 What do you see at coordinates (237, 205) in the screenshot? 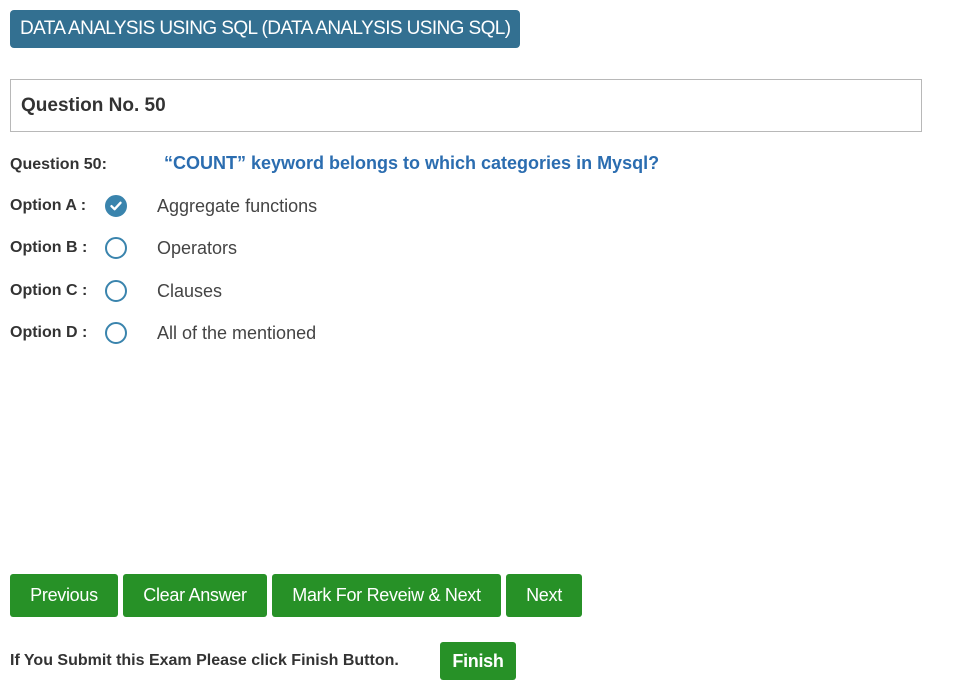
I see `option-a-text: Aggregate functions` at bounding box center [237, 205].